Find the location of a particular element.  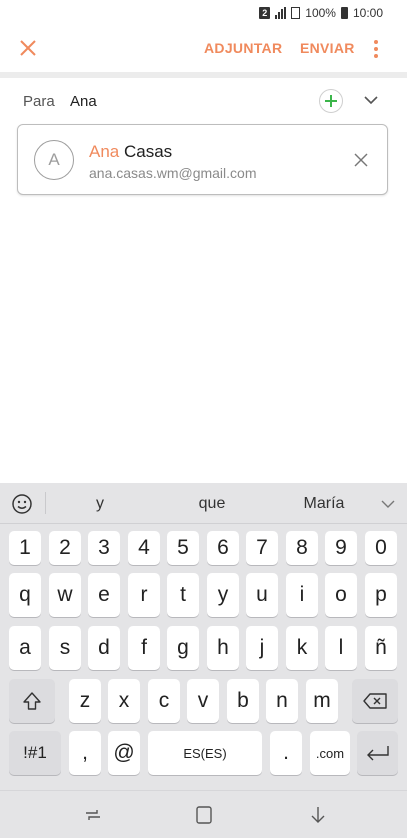

key-d: d is located at coordinates (104, 648).